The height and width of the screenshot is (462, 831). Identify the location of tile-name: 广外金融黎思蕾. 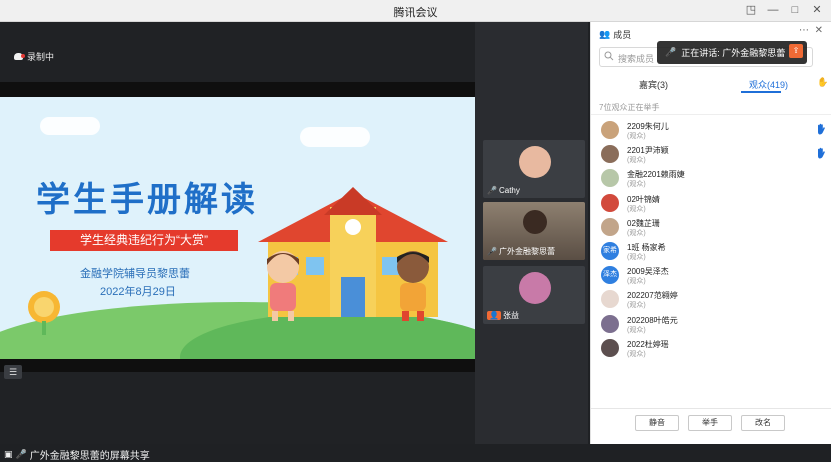
(526, 251).